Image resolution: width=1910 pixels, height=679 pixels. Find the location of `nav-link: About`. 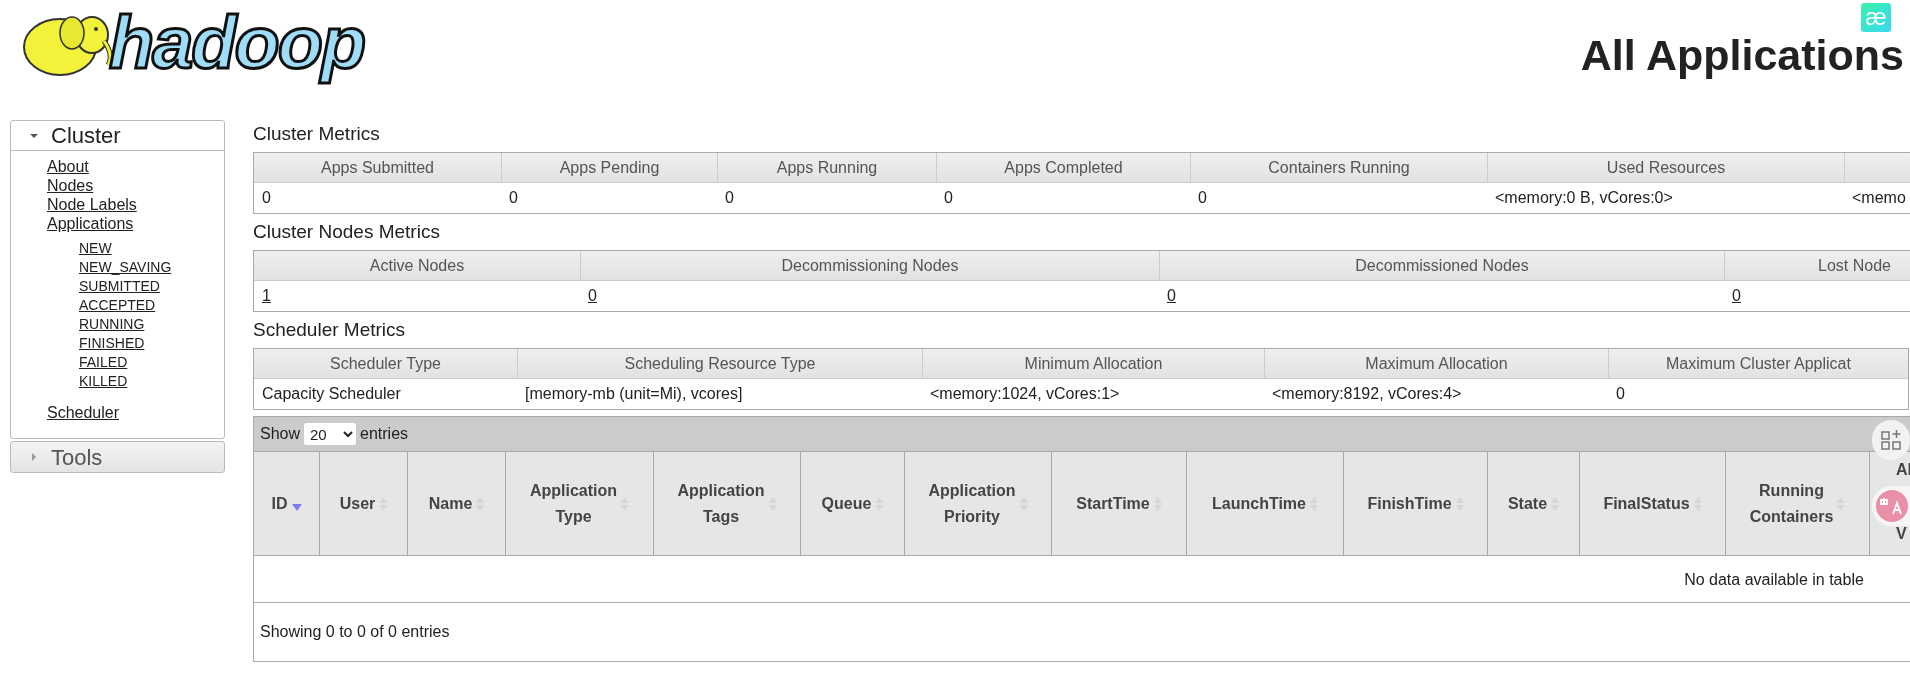

nav-link: About is located at coordinates (68, 166).